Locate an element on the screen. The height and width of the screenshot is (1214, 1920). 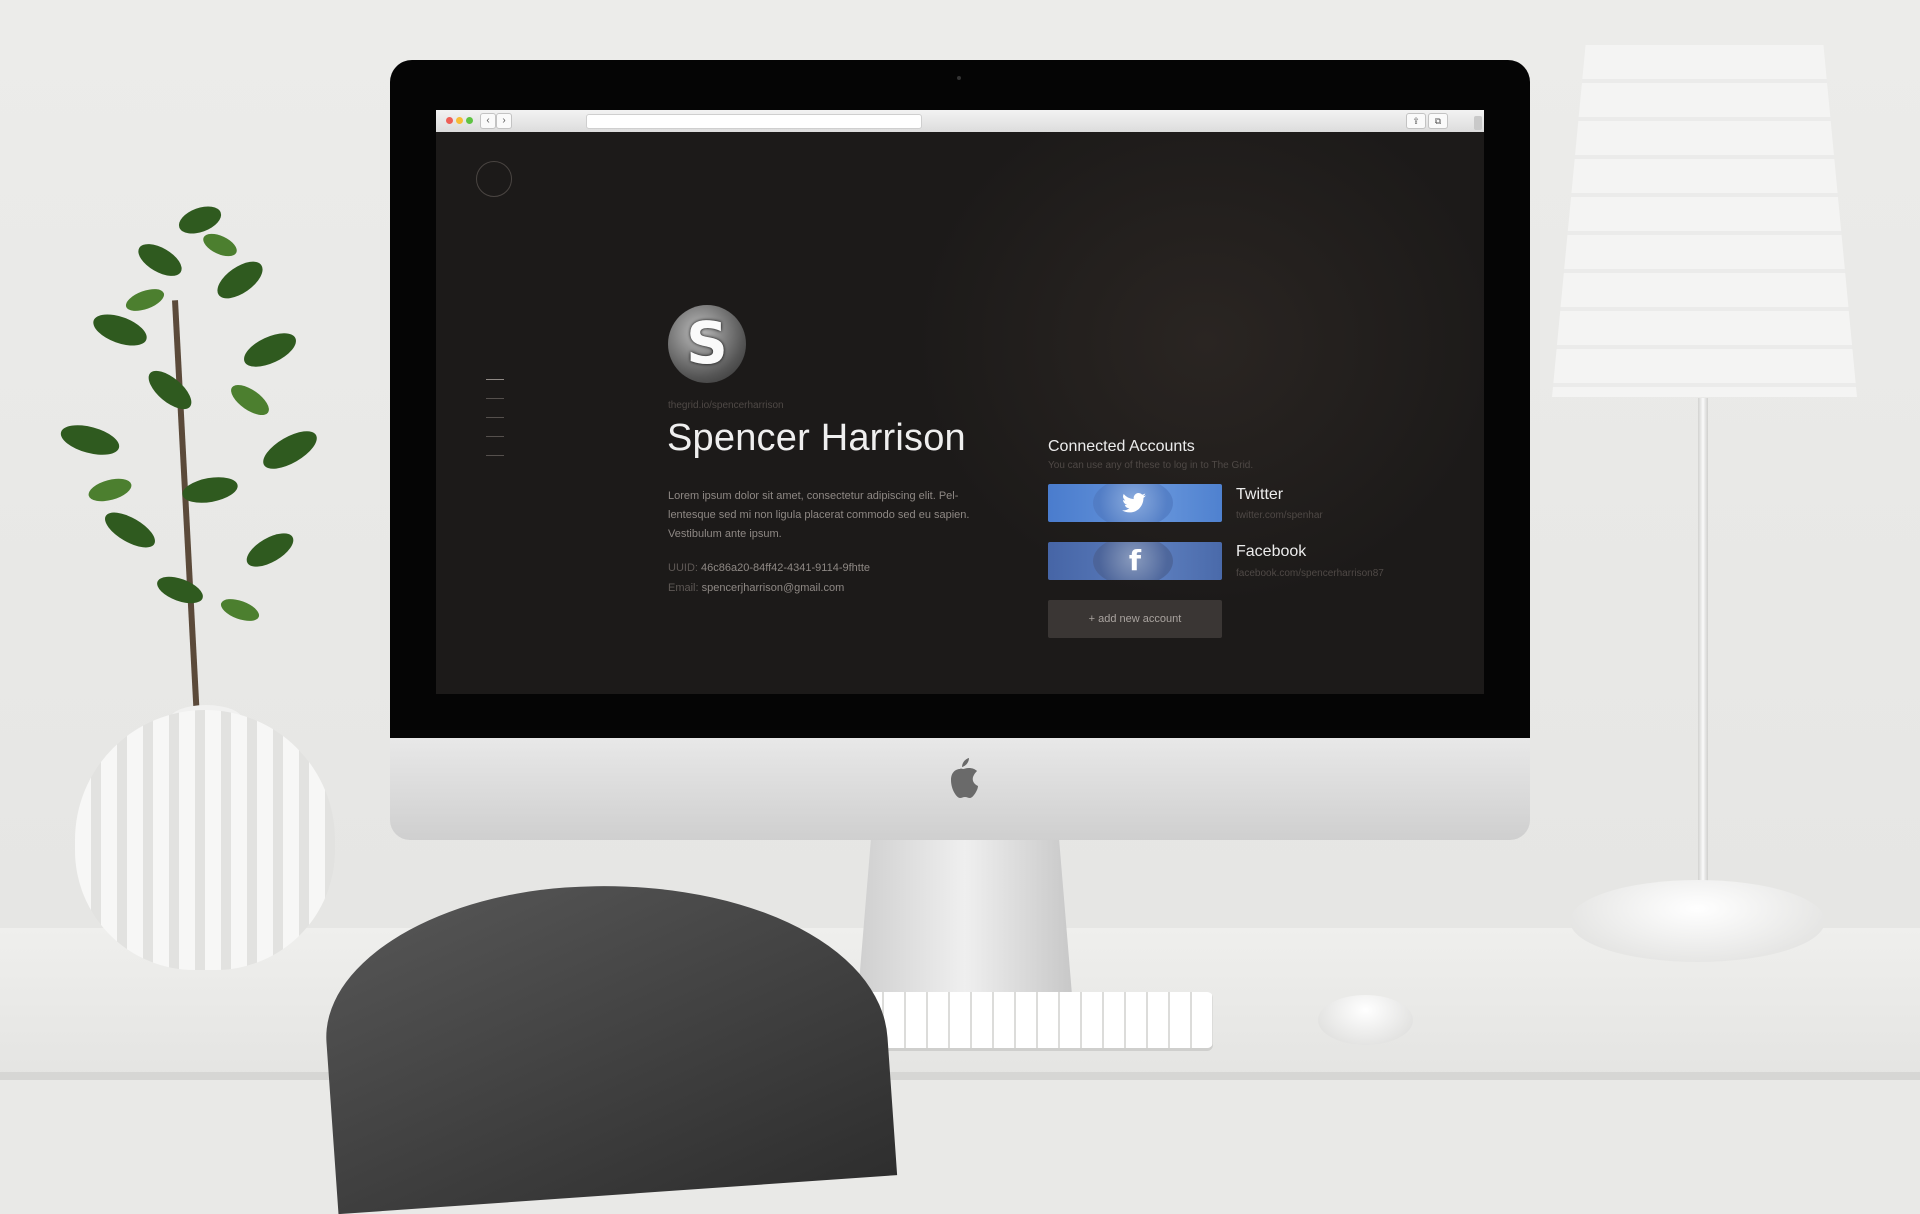
tabs-icon: ⧉ is located at coordinates (1438, 121).